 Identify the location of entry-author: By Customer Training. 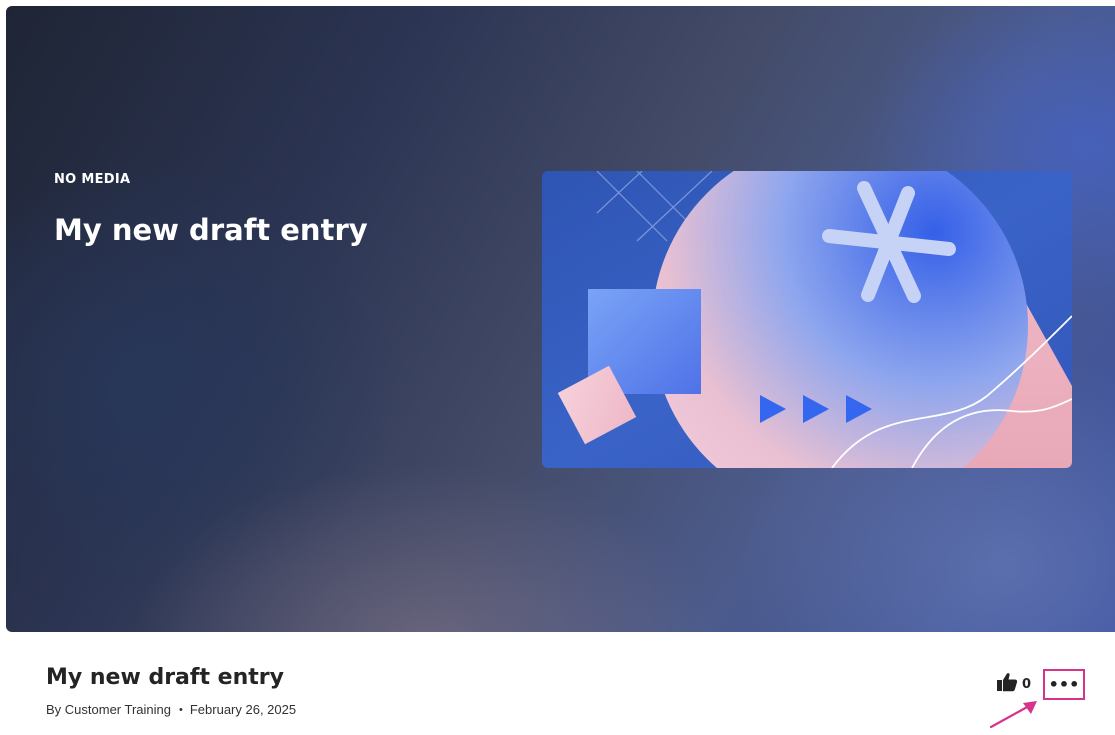
(108, 709).